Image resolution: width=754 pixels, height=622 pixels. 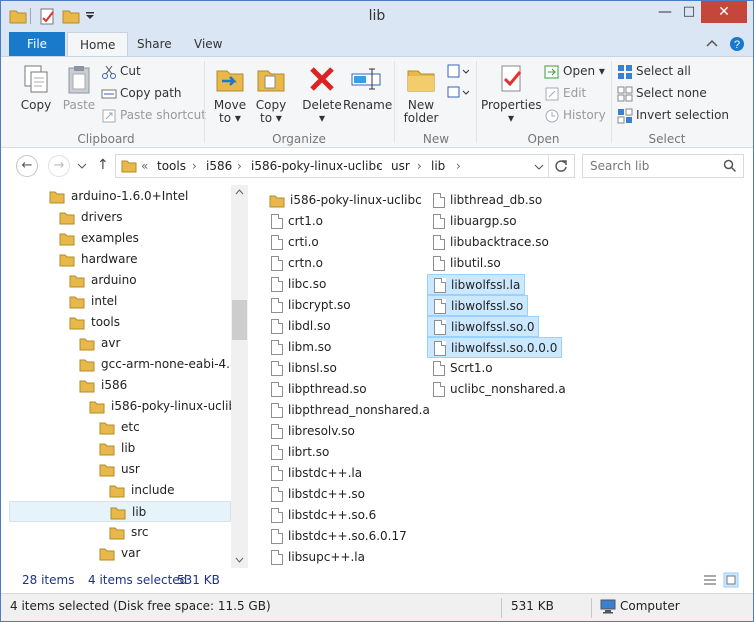 What do you see at coordinates (109, 259) in the screenshot?
I see `tree-item-label: hardware` at bounding box center [109, 259].